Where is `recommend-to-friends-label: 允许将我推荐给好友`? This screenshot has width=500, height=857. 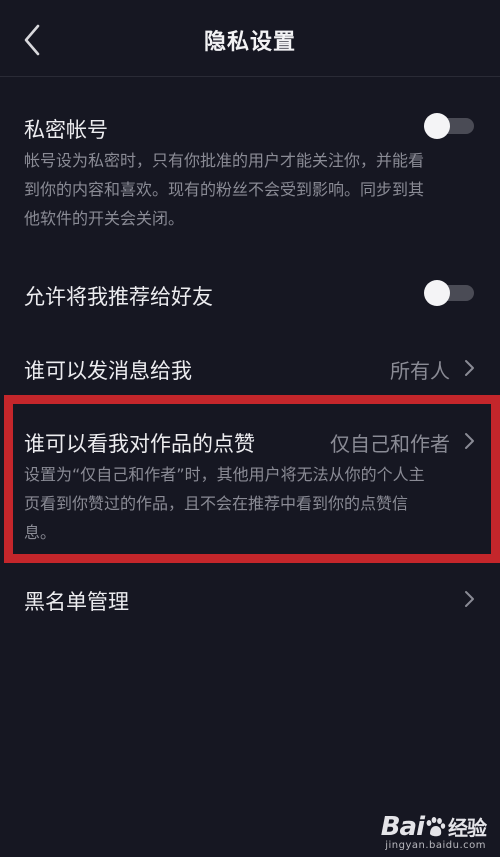 recommend-to-friends-label: 允许将我推荐给好友 is located at coordinates (118, 297).